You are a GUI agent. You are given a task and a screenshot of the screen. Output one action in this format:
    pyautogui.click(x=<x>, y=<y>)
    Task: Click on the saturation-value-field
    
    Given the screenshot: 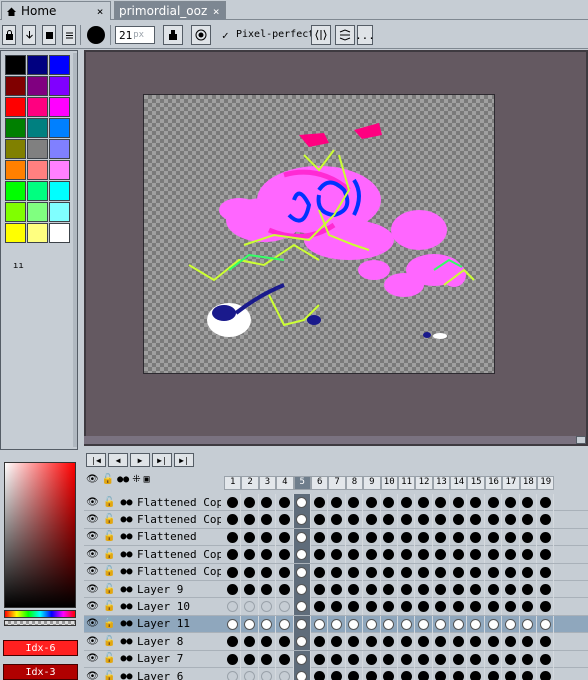 What is the action you would take?
    pyautogui.click(x=40, y=535)
    